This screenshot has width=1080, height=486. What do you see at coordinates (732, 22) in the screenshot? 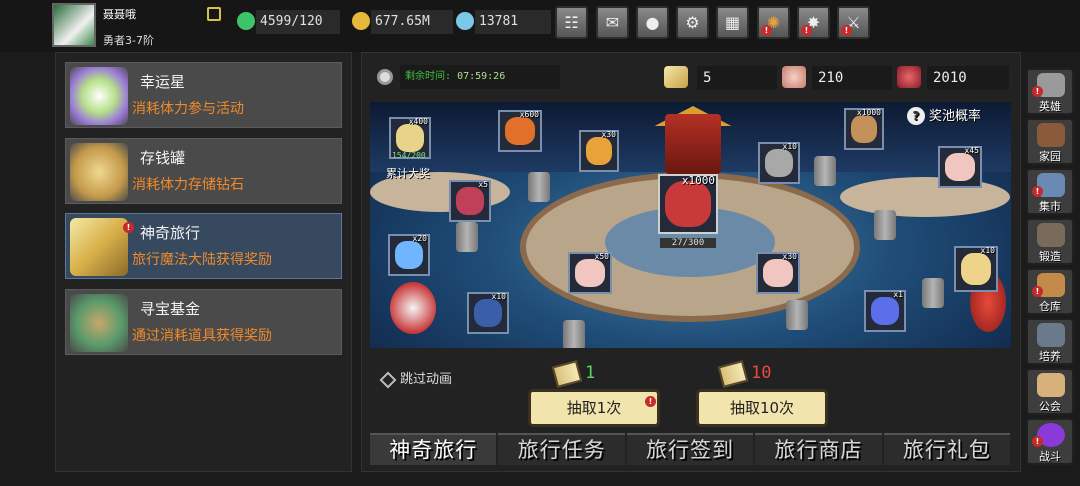
I see `gift-button: ▦` at bounding box center [732, 22].